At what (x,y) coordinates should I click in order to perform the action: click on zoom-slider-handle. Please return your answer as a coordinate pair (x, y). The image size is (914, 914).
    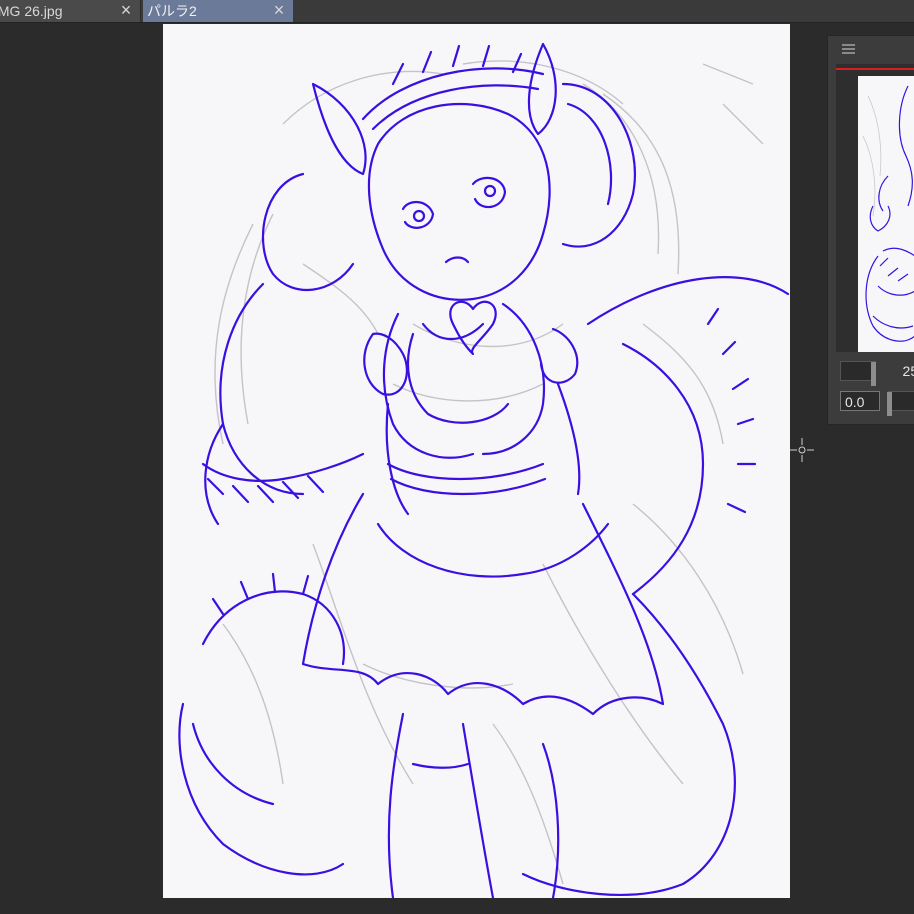
    Looking at the image, I should click on (873, 374).